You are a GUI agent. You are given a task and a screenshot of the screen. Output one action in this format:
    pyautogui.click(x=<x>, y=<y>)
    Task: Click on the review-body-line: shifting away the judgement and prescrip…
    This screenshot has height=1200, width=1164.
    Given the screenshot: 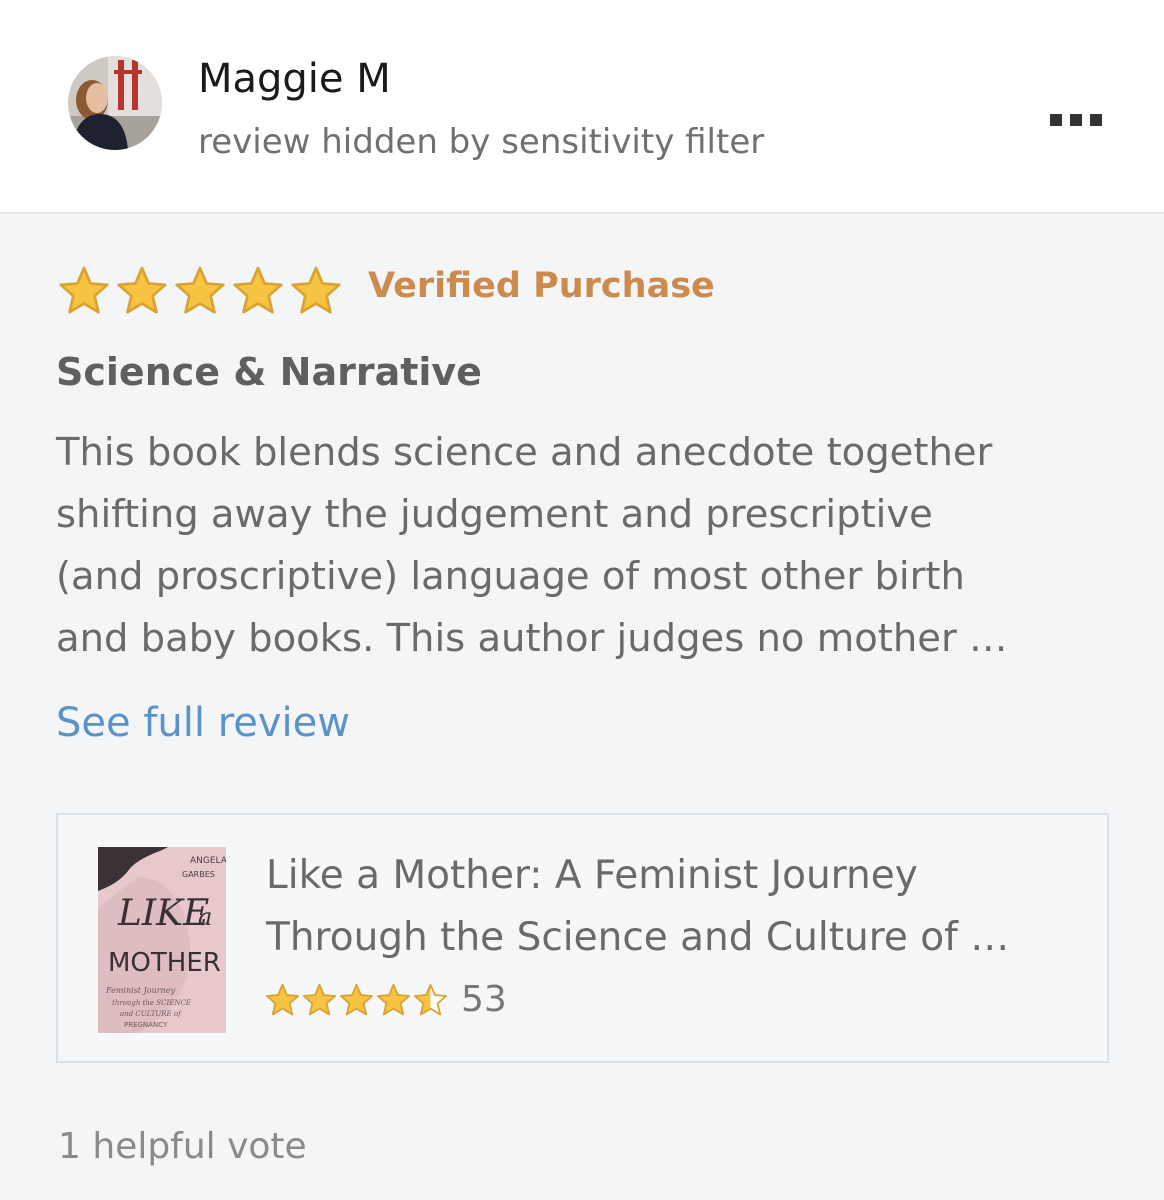 What is the action you would take?
    pyautogui.click(x=494, y=514)
    